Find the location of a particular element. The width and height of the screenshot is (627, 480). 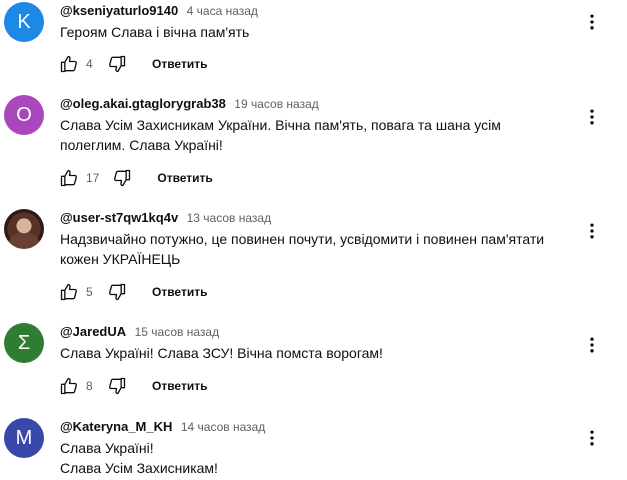

author-name: @JaredUA is located at coordinates (93, 331).